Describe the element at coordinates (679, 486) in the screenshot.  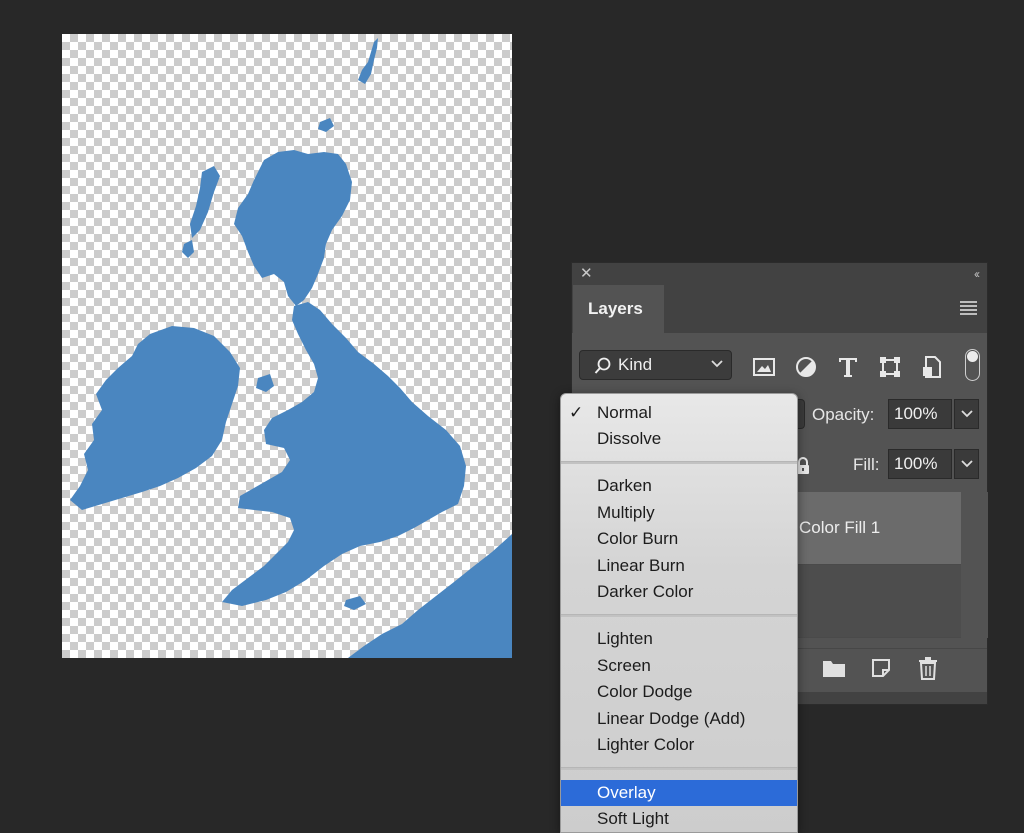
I see `menu-item-darken: Darken` at that location.